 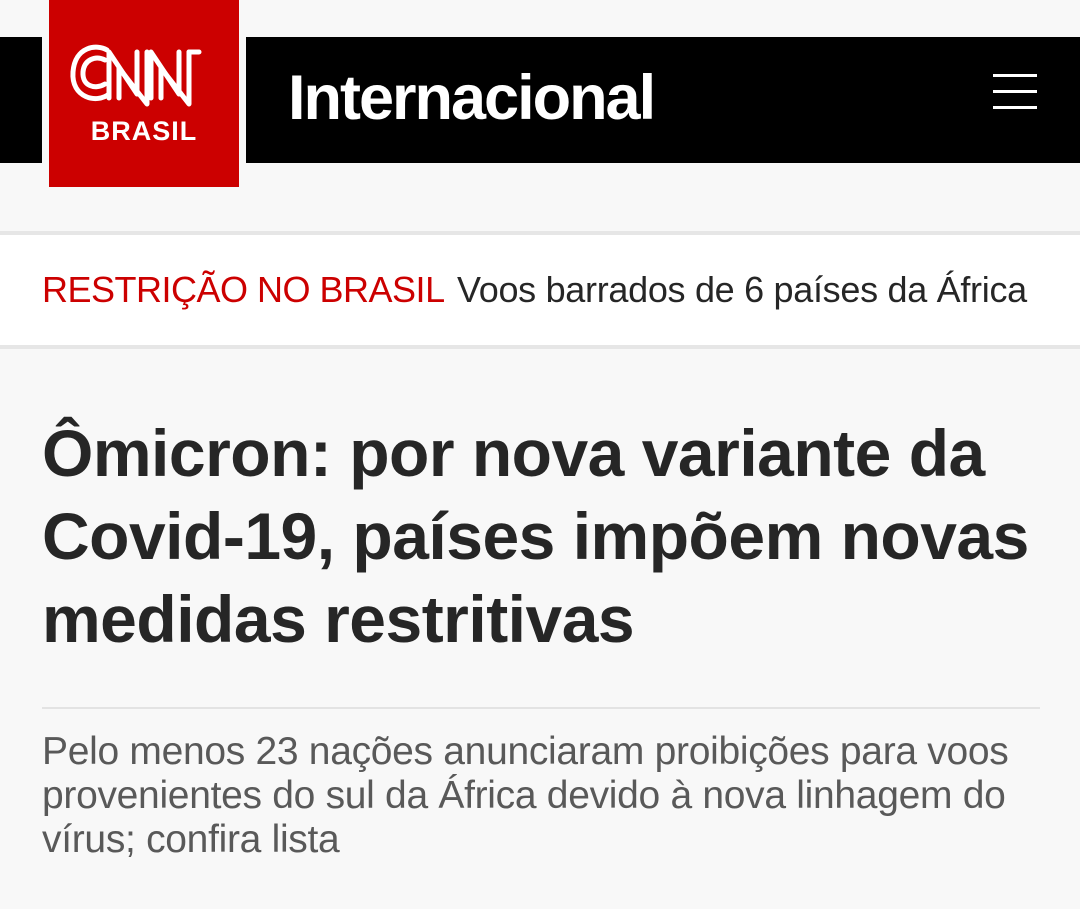 I want to click on breaking-text: Voos barrados de 6 países da África, so click(x=742, y=290).